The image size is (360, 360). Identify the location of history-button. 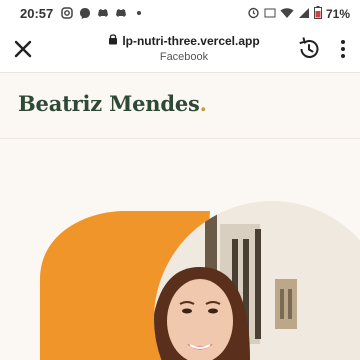
(309, 49).